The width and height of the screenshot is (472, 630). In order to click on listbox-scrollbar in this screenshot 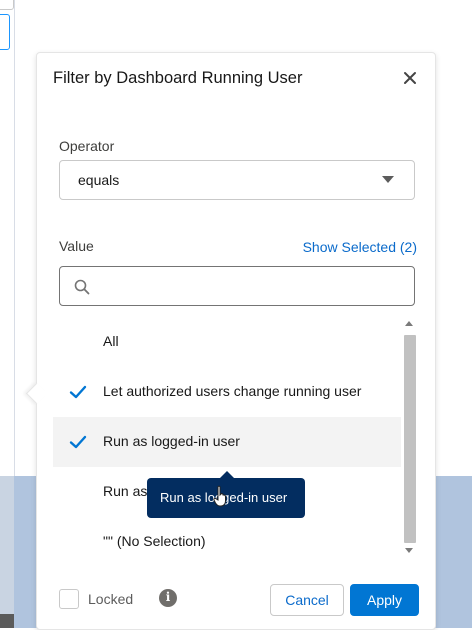, I will do `click(409, 437)`.